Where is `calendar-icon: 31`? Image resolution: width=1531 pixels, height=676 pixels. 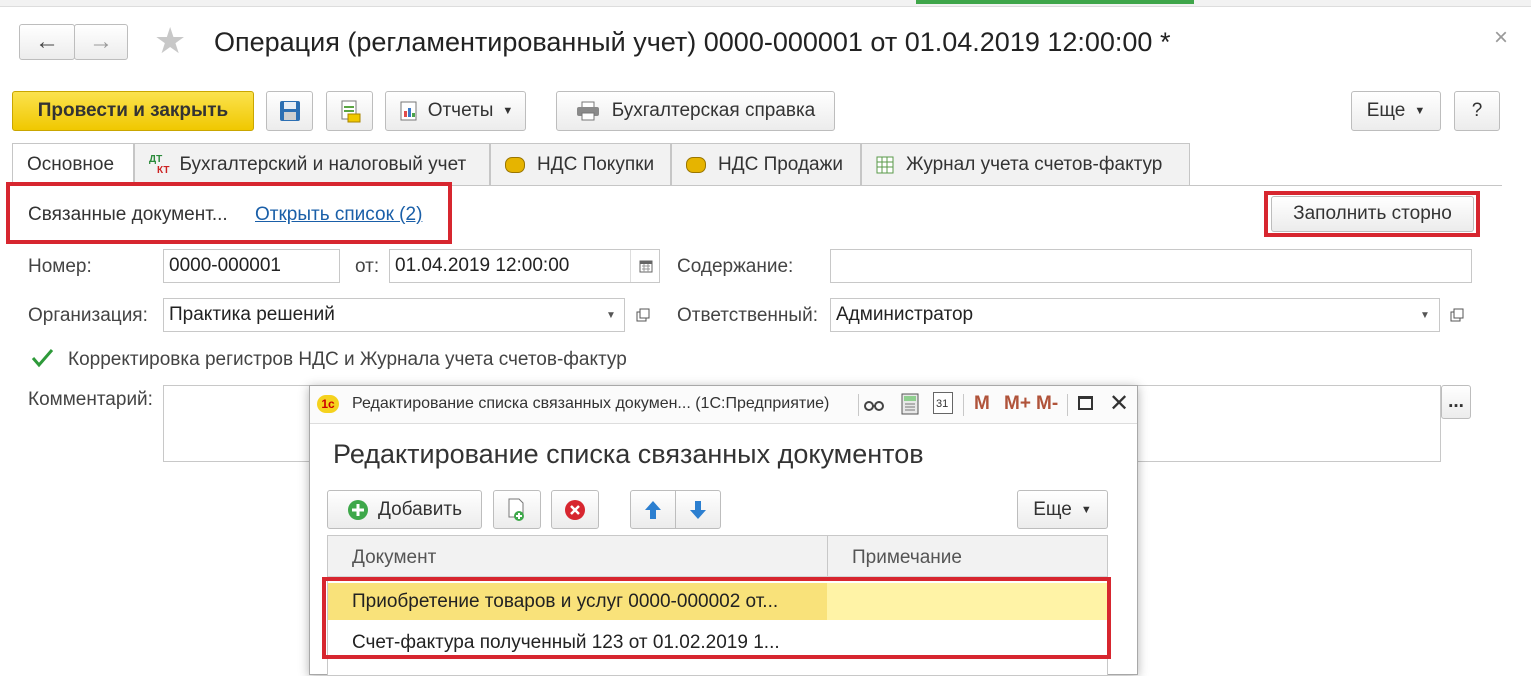
calendar-icon: 31 is located at coordinates (943, 403).